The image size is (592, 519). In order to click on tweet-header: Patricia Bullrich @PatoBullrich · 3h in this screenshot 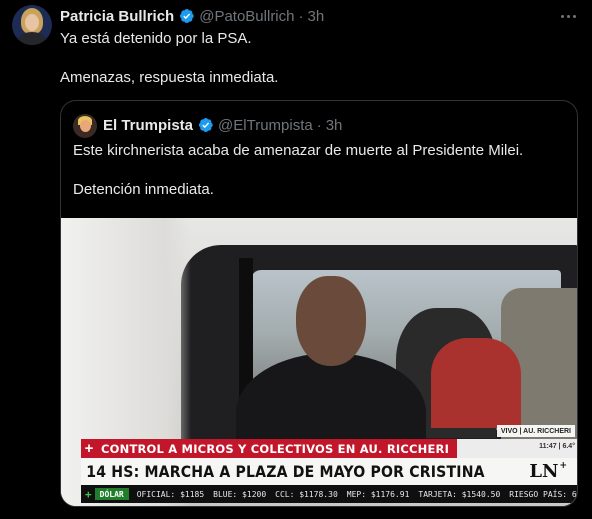, I will do `click(192, 16)`.